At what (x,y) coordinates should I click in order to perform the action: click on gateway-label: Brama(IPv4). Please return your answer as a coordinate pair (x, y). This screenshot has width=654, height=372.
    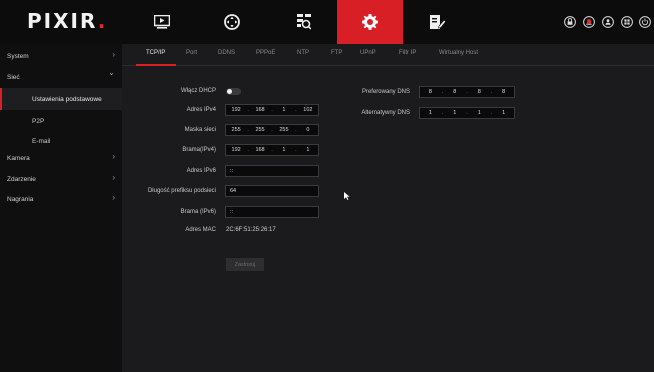
    Looking at the image, I should click on (199, 150).